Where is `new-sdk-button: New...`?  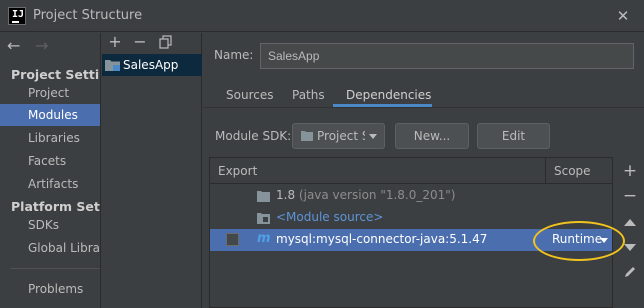 new-sdk-button: New... is located at coordinates (432, 136).